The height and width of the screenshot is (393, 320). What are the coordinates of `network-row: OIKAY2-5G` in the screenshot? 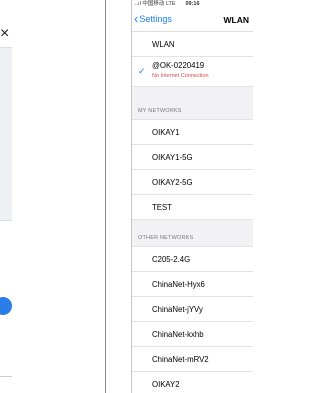 It's located at (192, 182).